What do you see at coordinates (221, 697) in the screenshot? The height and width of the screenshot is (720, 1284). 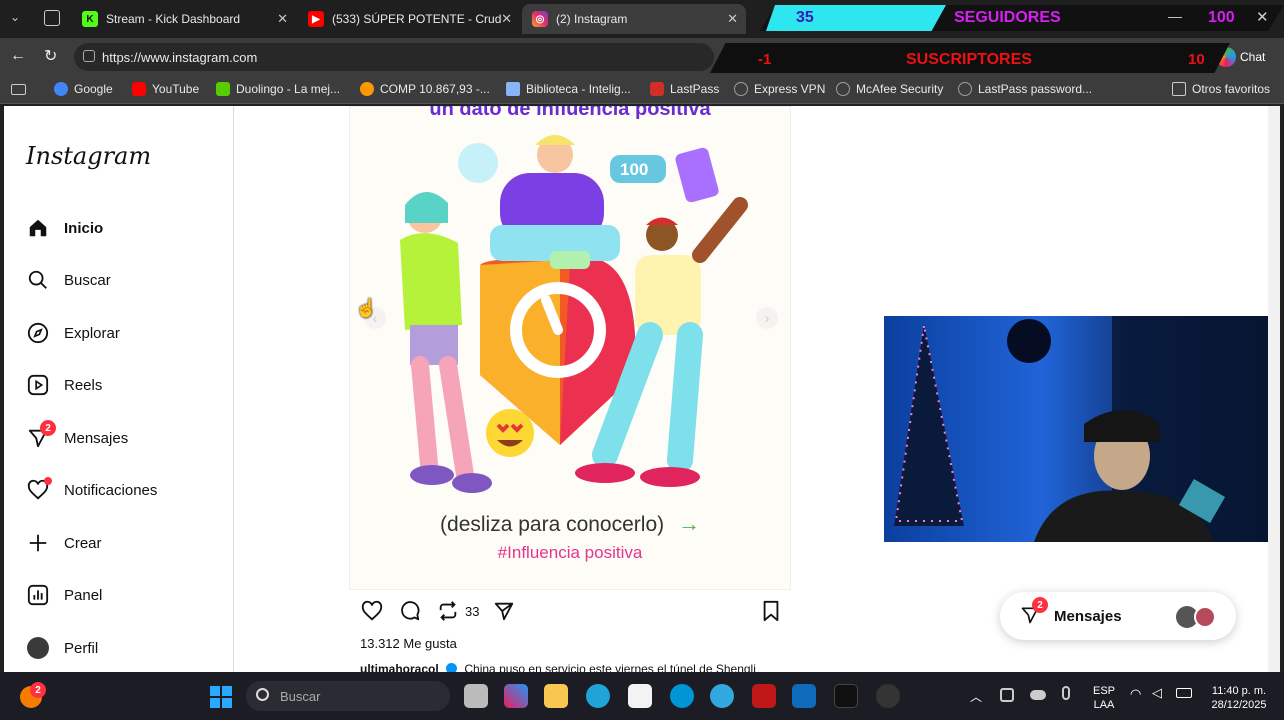 I see `start-button-icon` at bounding box center [221, 697].